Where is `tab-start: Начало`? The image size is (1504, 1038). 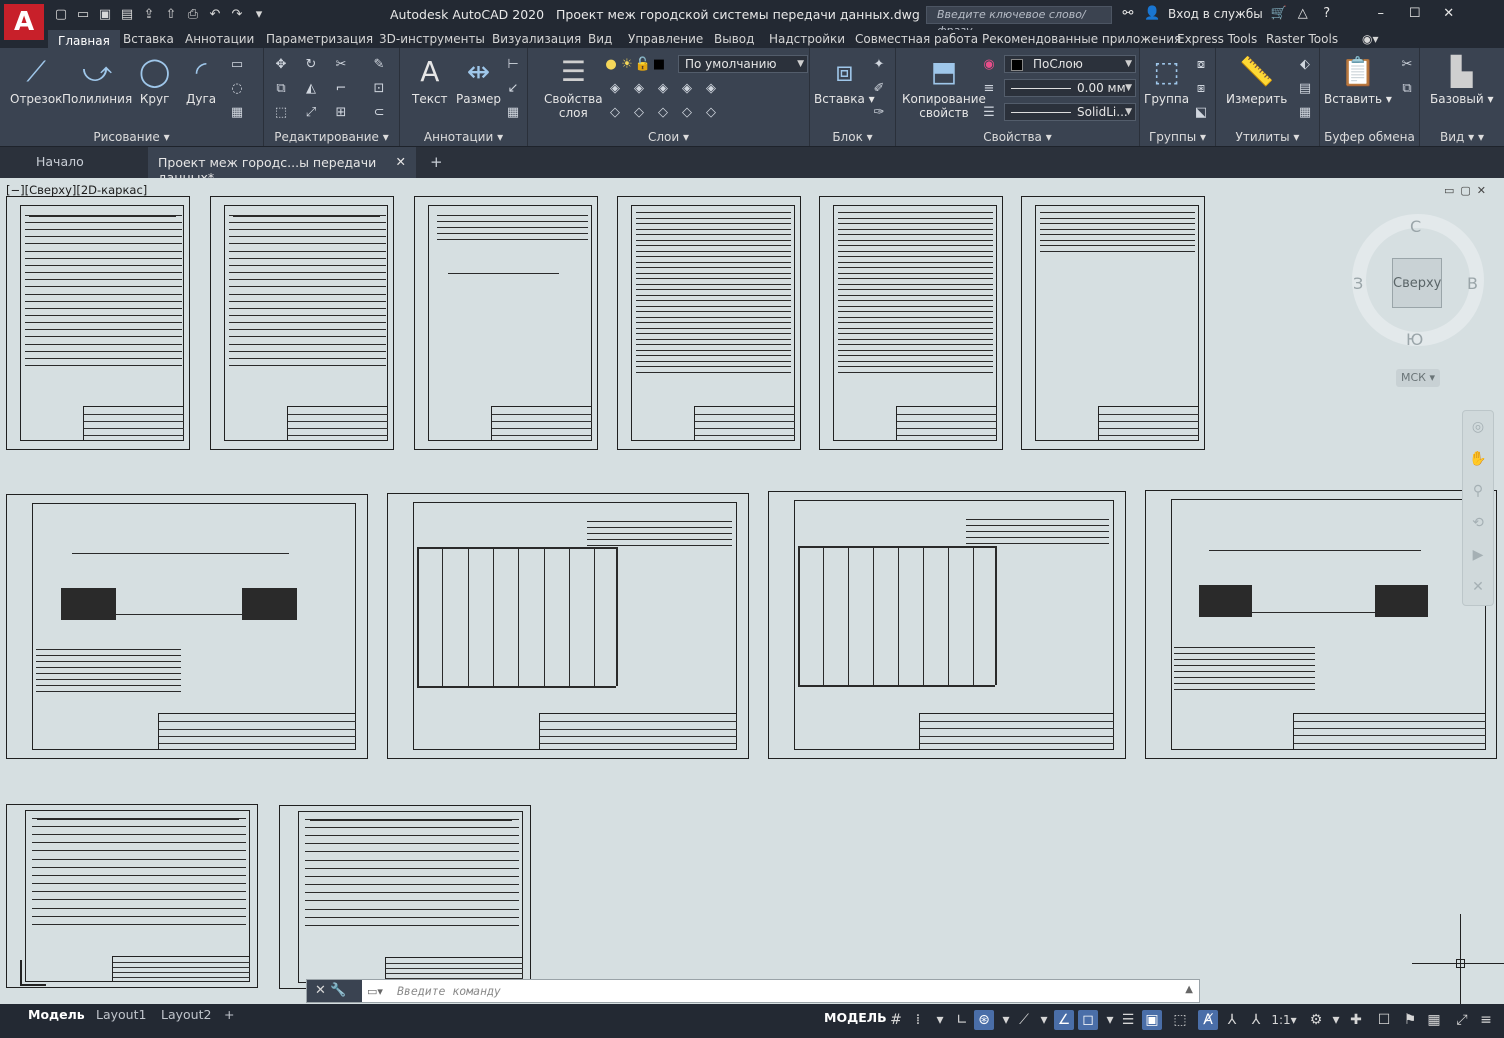
tab-start: Начало is located at coordinates (60, 161).